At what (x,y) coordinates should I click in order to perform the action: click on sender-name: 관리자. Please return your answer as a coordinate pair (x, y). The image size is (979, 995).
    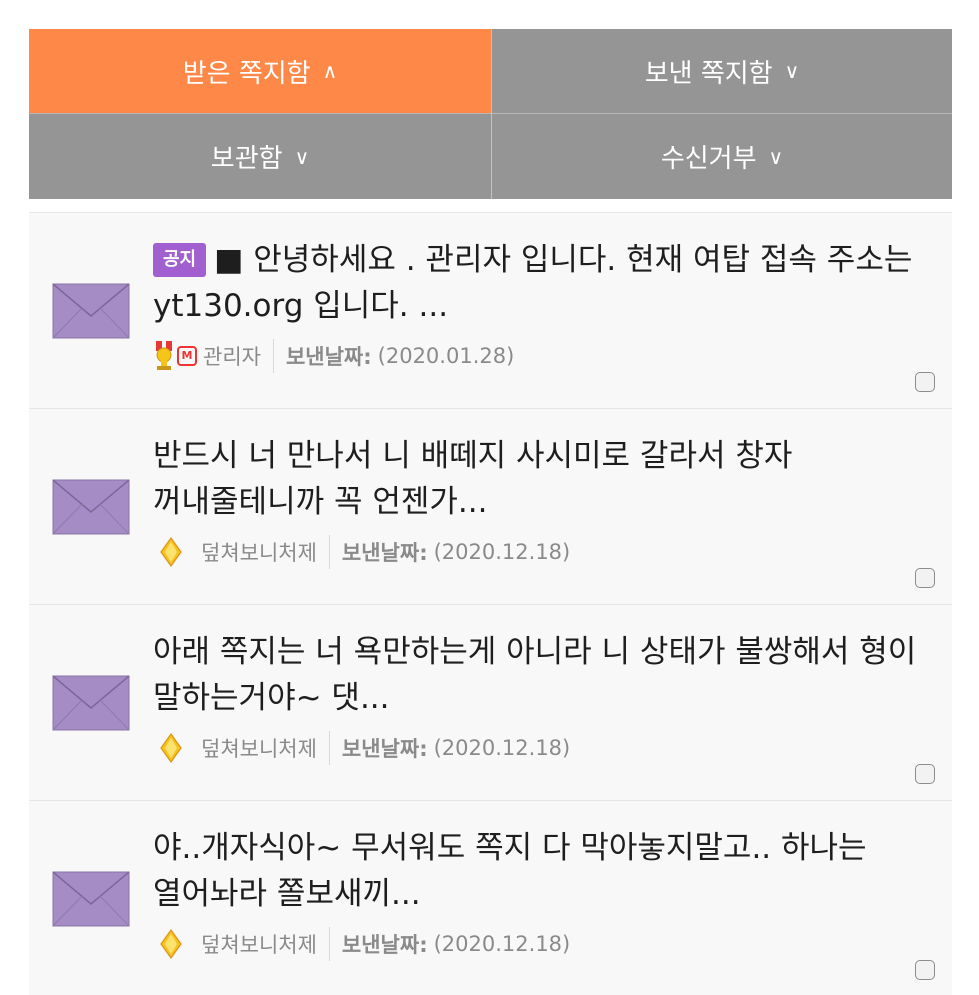
    Looking at the image, I should click on (232, 356).